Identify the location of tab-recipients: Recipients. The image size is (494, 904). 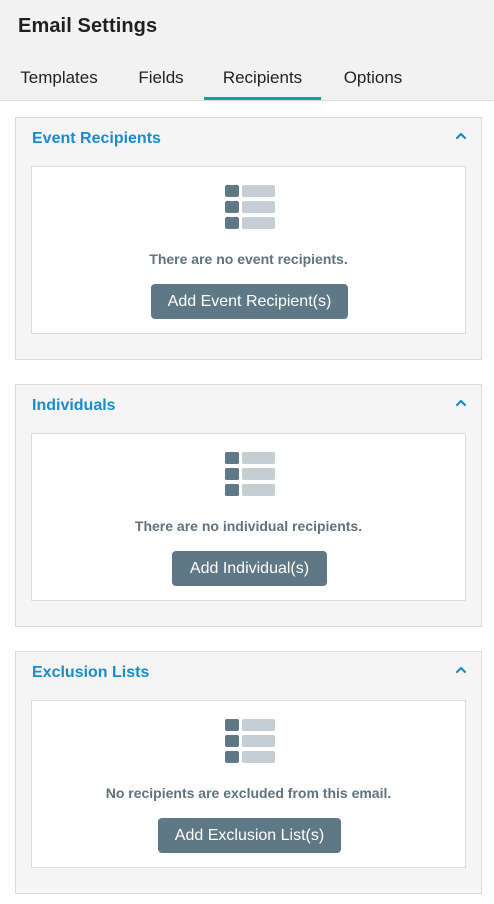
(262, 80).